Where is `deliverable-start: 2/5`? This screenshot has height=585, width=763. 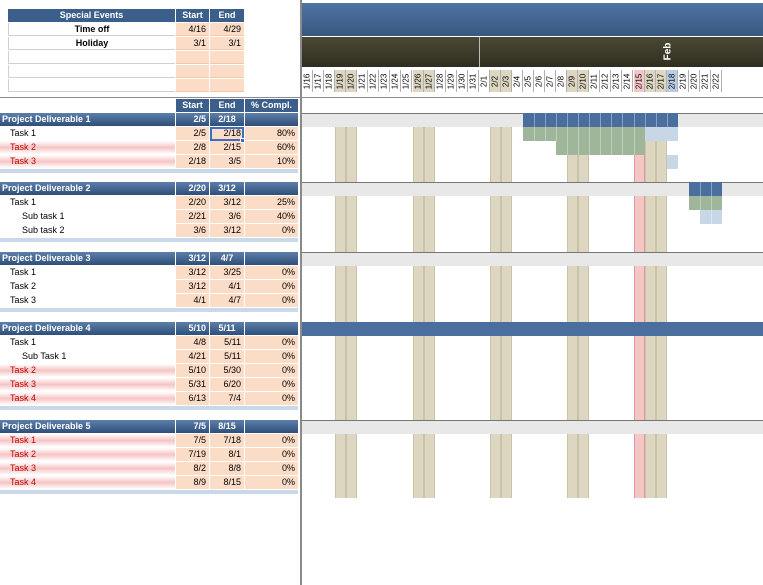
deliverable-start: 2/5 is located at coordinates (192, 119).